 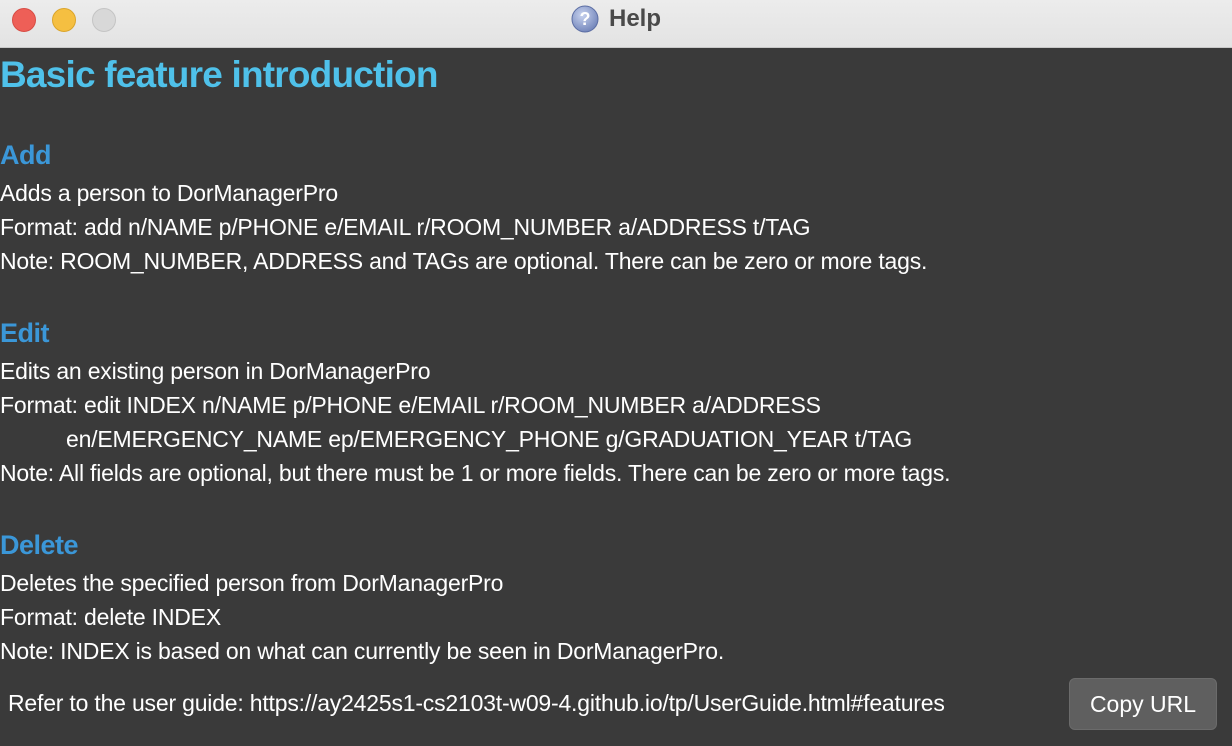 I want to click on page-title: Basic feature introduction, so click(x=219, y=74).